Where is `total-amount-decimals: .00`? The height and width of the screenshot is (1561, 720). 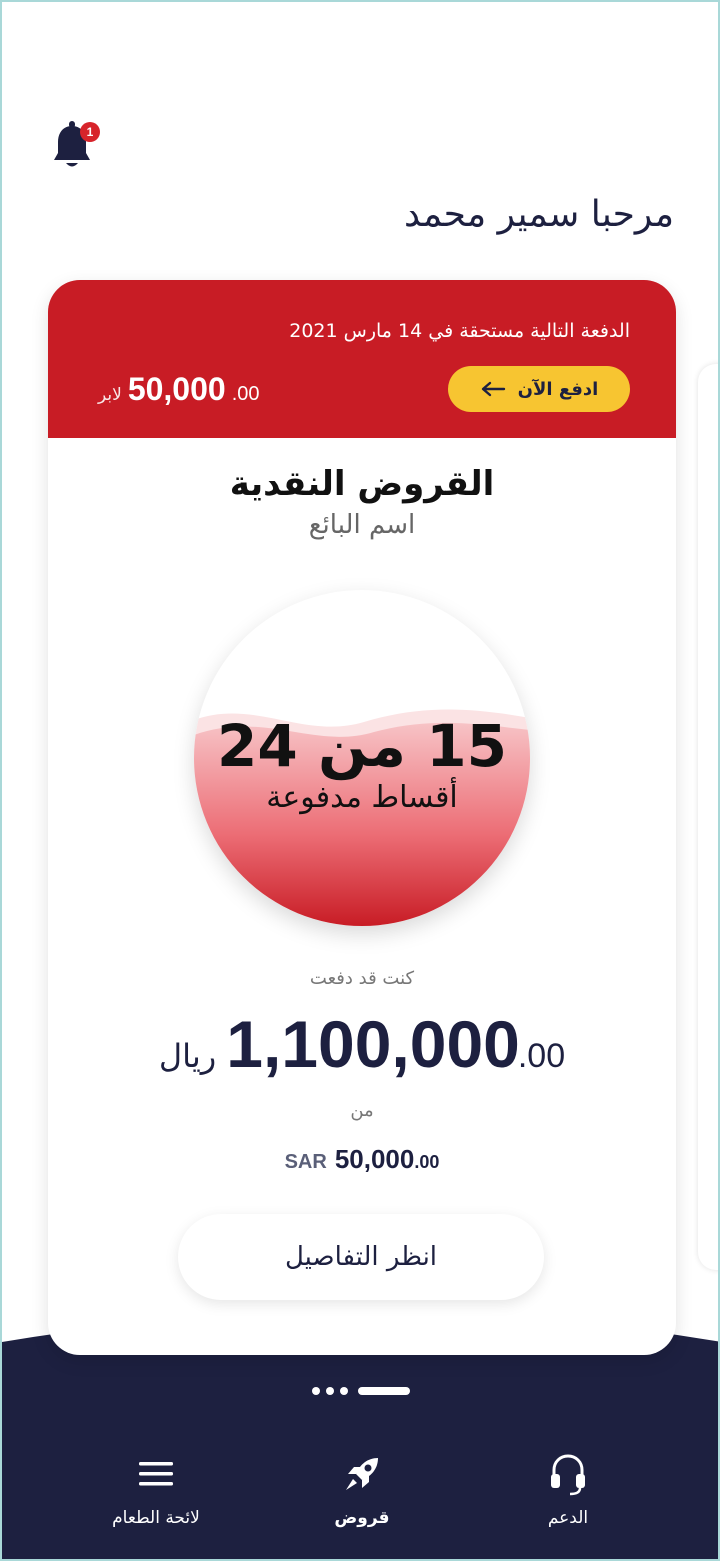 total-amount-decimals: .00 is located at coordinates (427, 1162).